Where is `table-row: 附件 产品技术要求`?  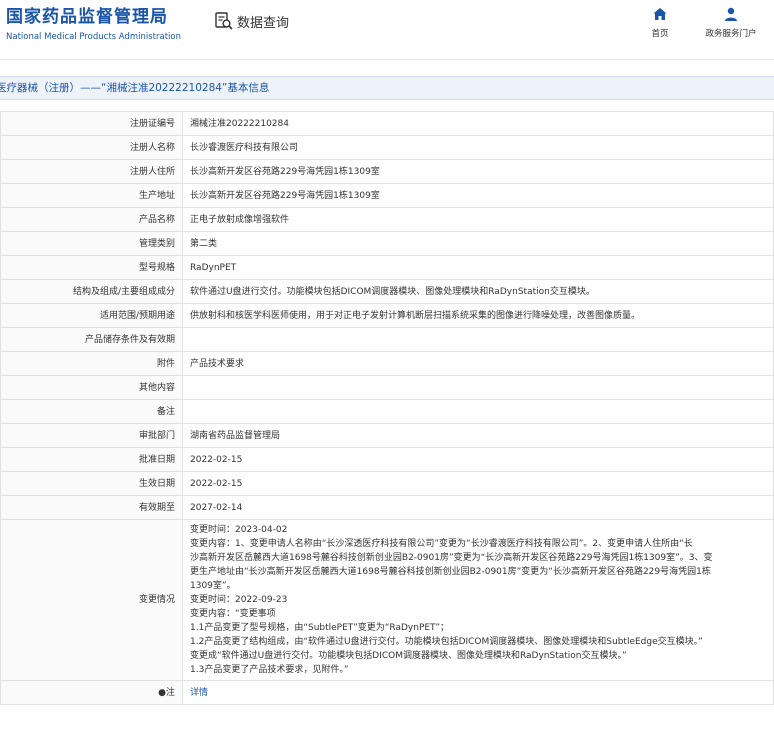
table-row: 附件 产品技术要求 is located at coordinates (387, 363).